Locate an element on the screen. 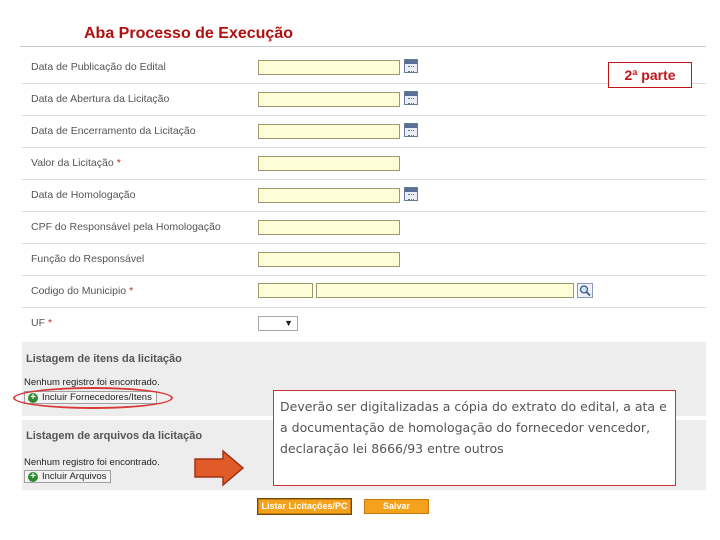 This screenshot has height=540, width=720. row-data-encerramento: Data de Encerramento da Licitação is located at coordinates (364, 132).